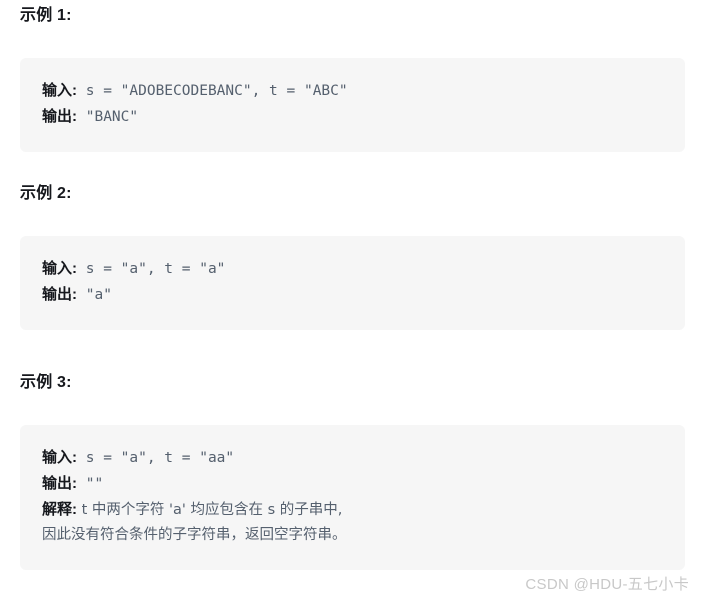  I want to click on example-heading-3: 示例 3:, so click(46, 382).